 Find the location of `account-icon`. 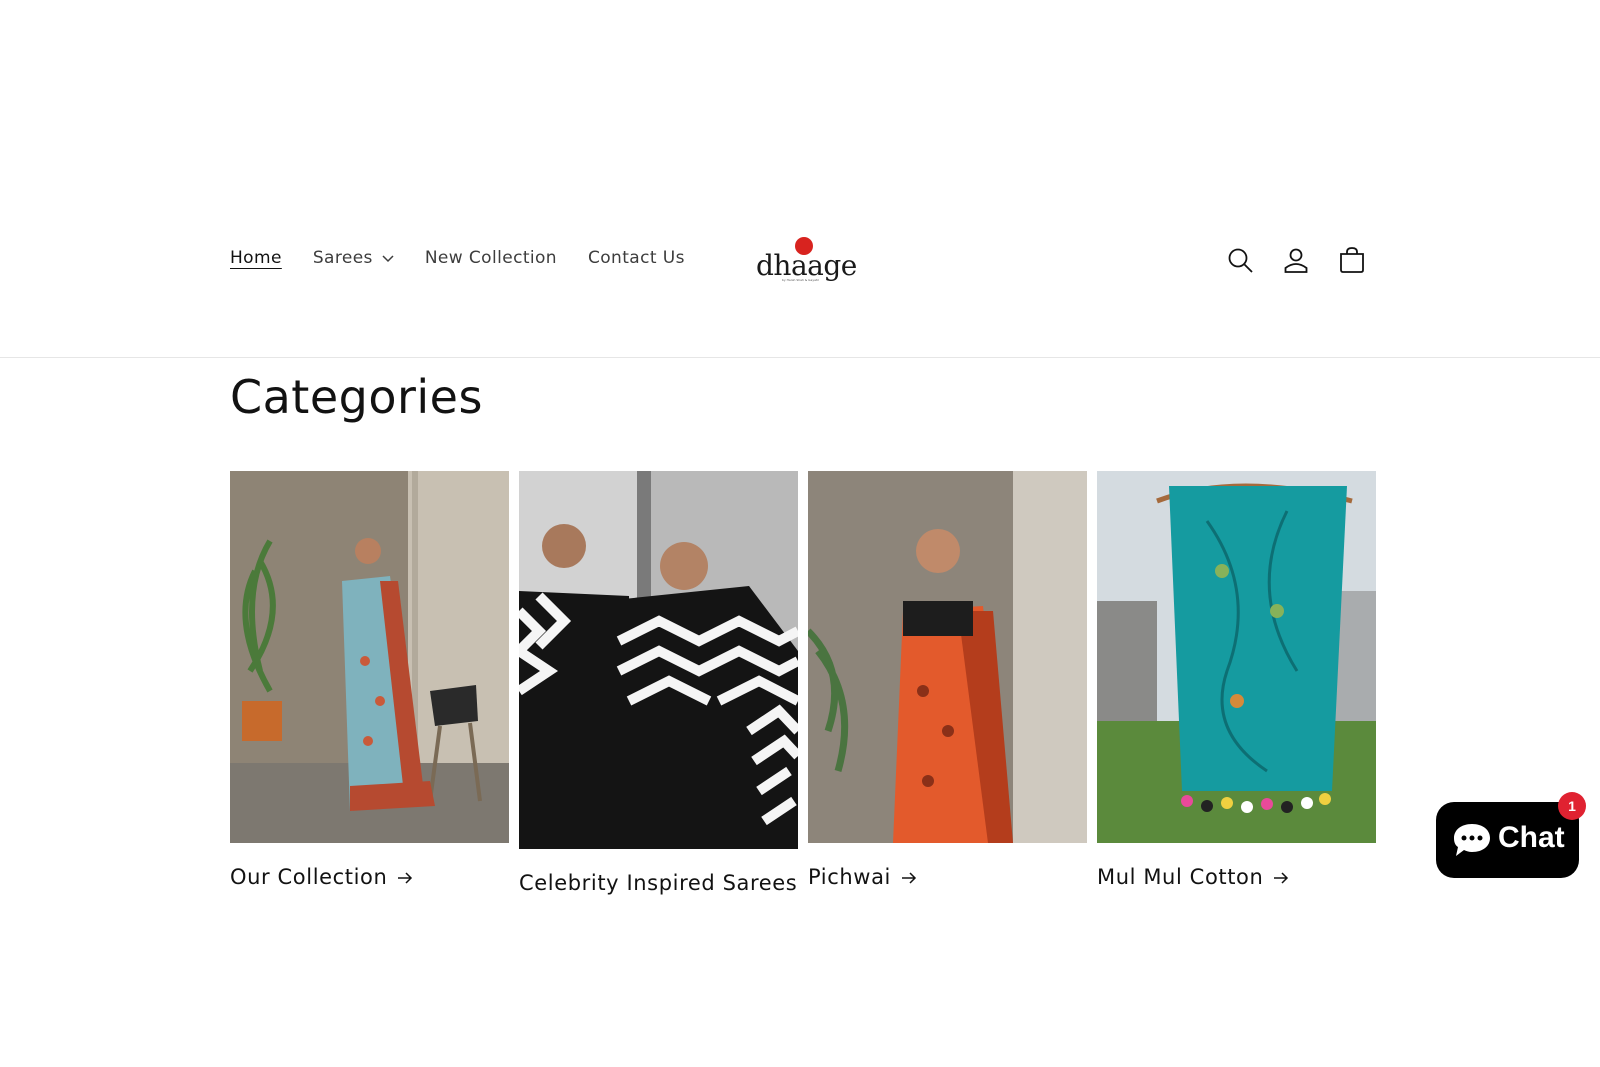

account-icon is located at coordinates (1296, 260).